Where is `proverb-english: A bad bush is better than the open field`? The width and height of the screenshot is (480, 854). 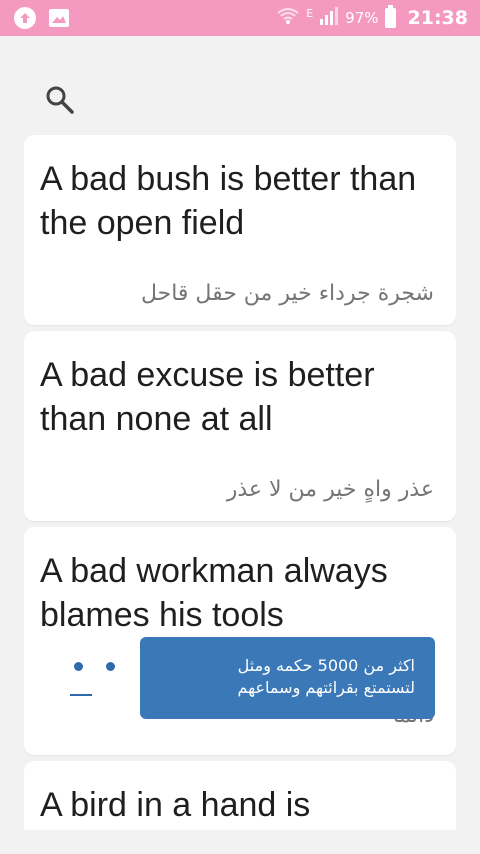 proverb-english: A bad bush is better than the open field is located at coordinates (228, 201).